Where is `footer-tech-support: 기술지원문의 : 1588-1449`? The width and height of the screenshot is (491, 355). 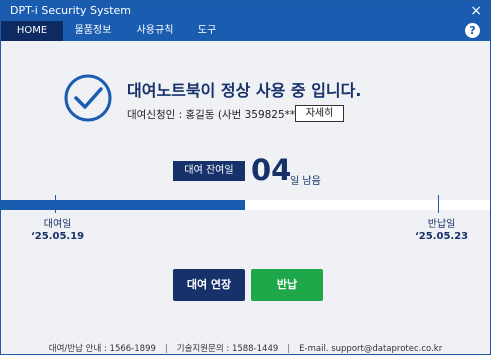 footer-tech-support: 기술지원문의 : 1588-1449 is located at coordinates (227, 349).